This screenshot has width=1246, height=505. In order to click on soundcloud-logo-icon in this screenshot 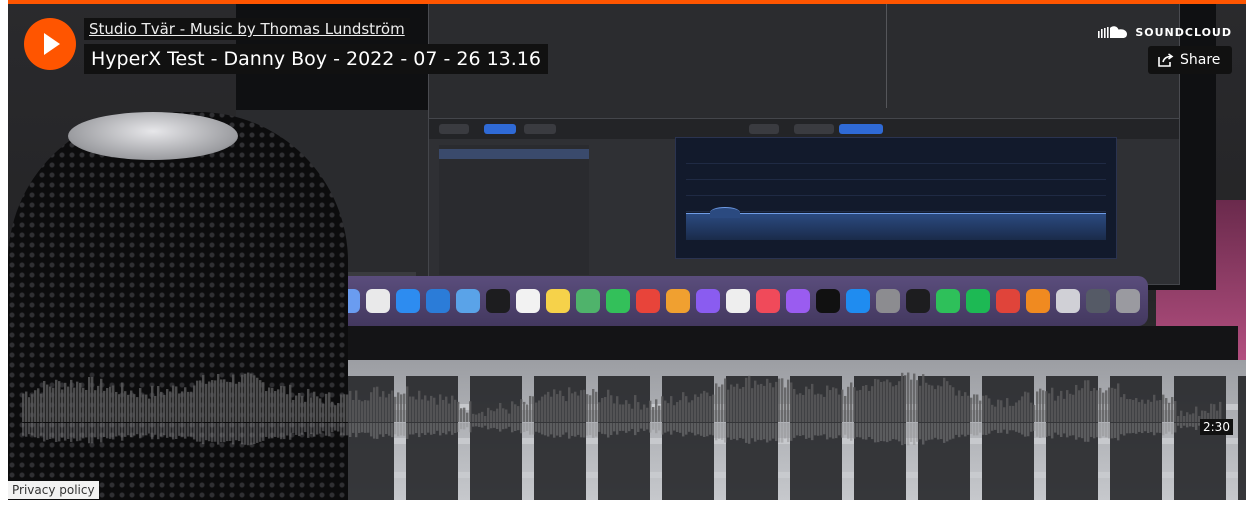, I will do `click(1113, 32)`.